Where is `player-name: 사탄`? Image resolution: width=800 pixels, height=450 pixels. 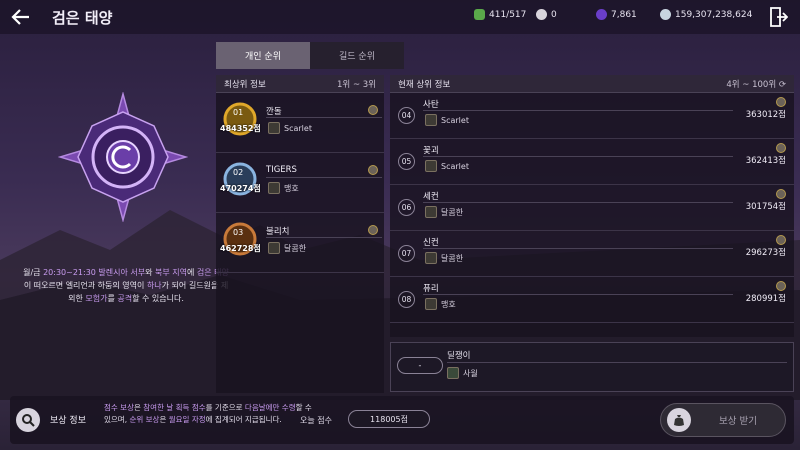
player-name: 사탄 is located at coordinates (431, 105).